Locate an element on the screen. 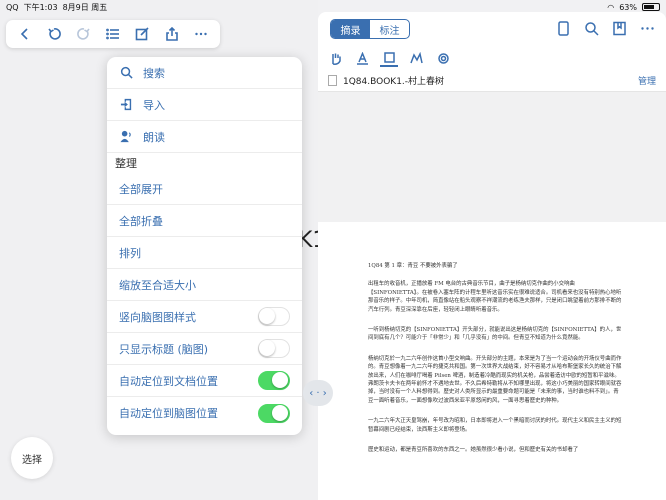 The height and width of the screenshot is (500, 666). settings-tool is located at coordinates (443, 58).